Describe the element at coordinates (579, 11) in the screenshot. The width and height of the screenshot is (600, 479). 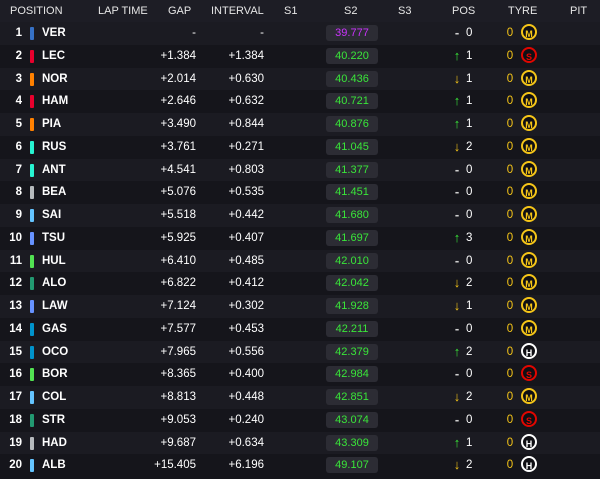
I see `header-pit: PIT` at that location.